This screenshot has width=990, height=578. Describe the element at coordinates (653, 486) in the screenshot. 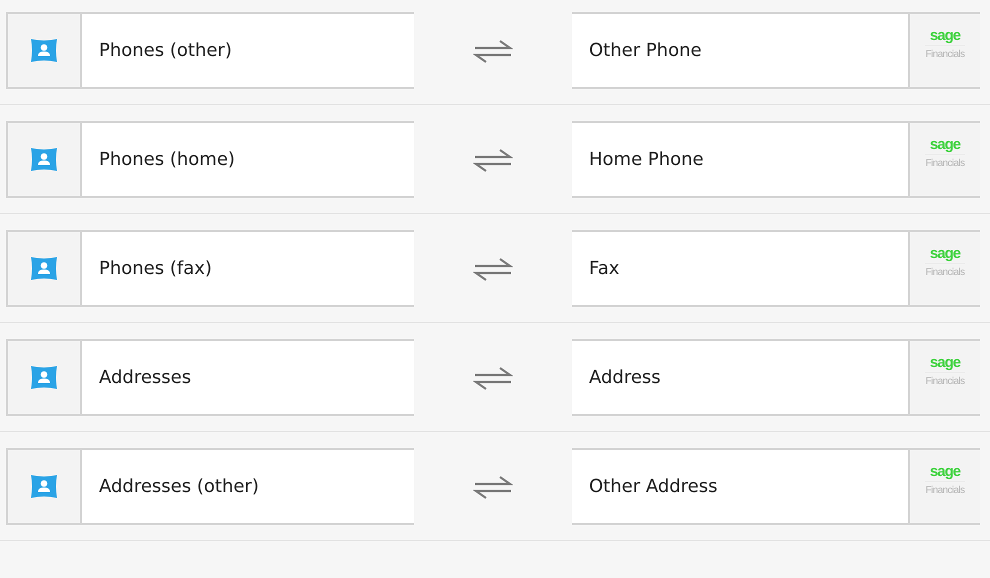

I see `target-field-label: Other Address` at that location.